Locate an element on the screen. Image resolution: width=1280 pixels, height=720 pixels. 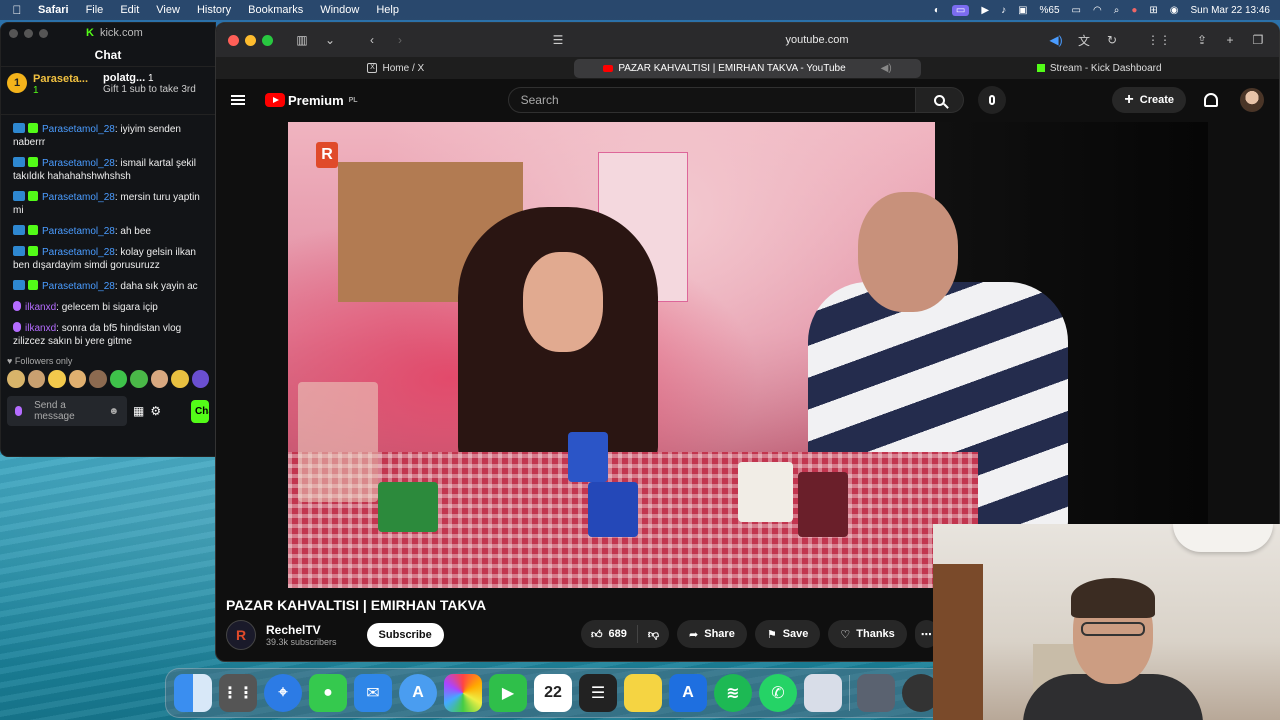
mail-icon: ✉ is located at coordinates (373, 693).